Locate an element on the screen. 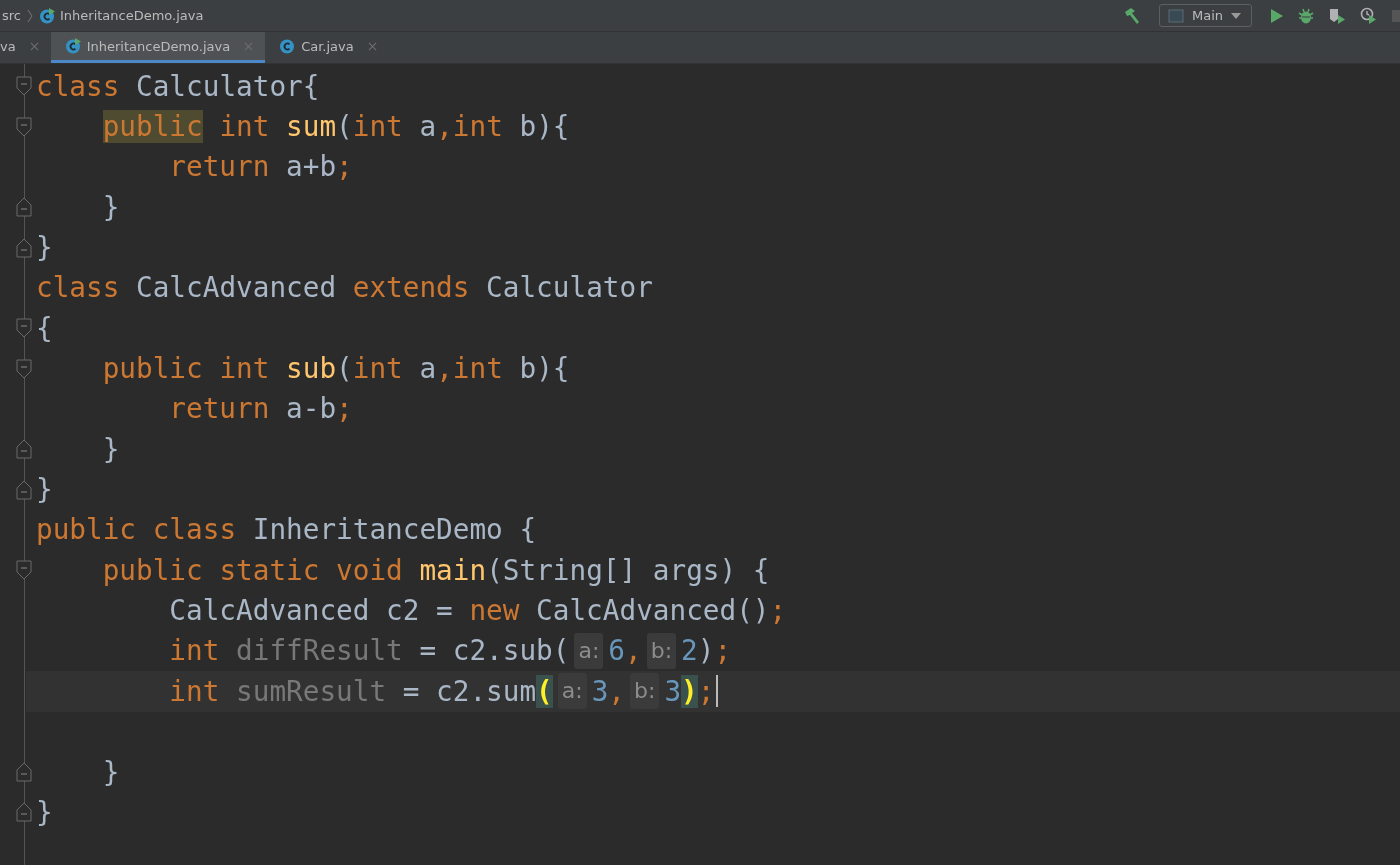 The image size is (1400, 865). code-line: public int sum(int a,int b){ is located at coordinates (335, 126).